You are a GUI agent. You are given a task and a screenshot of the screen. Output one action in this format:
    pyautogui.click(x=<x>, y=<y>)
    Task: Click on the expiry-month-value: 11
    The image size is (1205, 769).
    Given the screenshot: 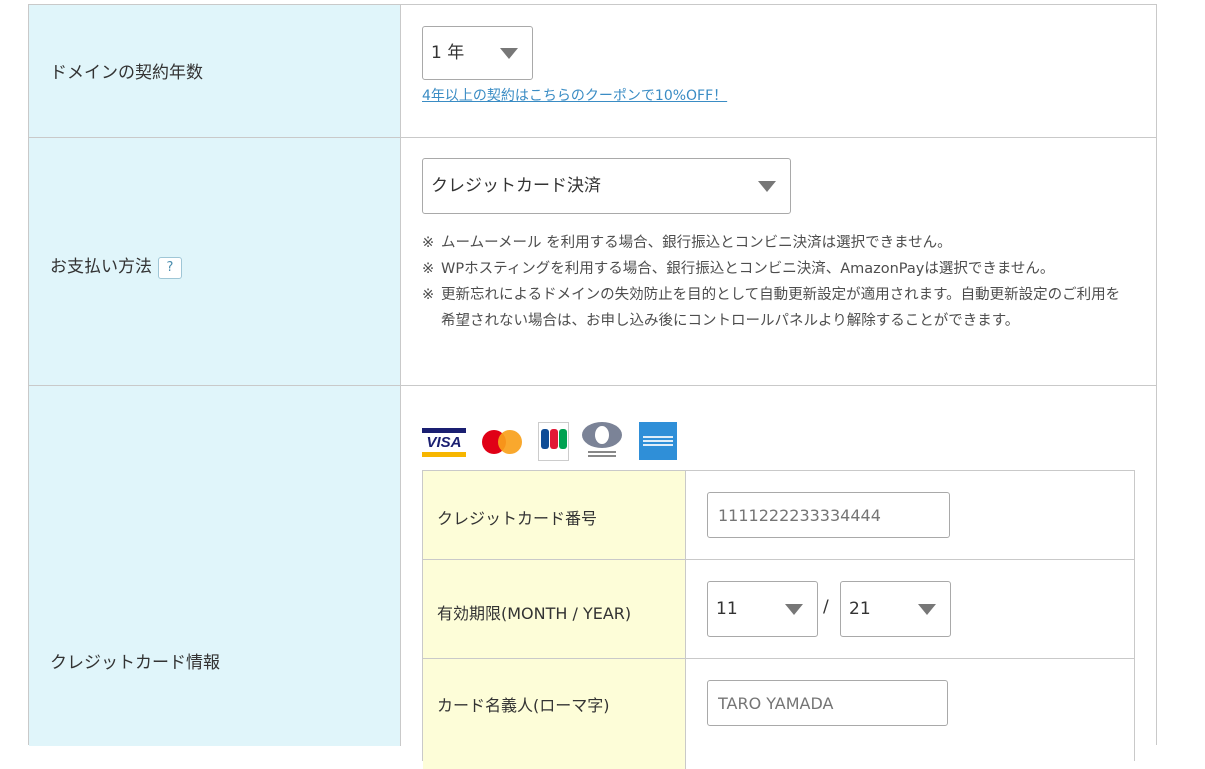 What is the action you would take?
    pyautogui.click(x=727, y=609)
    